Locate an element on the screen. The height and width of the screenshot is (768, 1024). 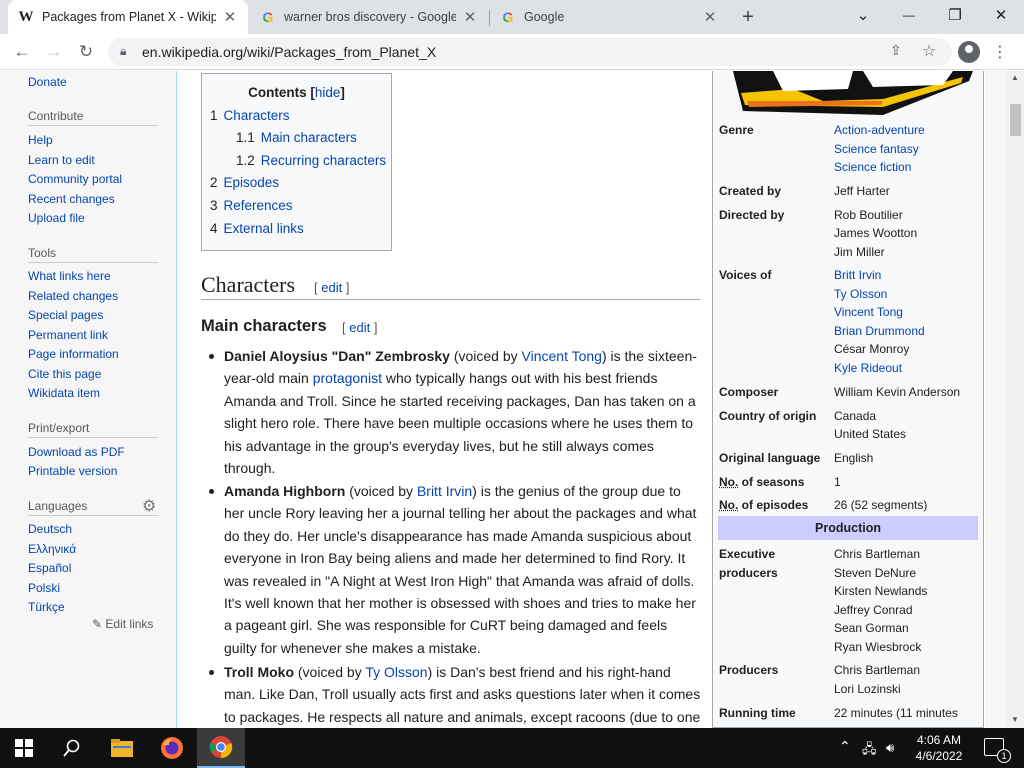
sidebar-link: Download as PDF is located at coordinates (76, 452).